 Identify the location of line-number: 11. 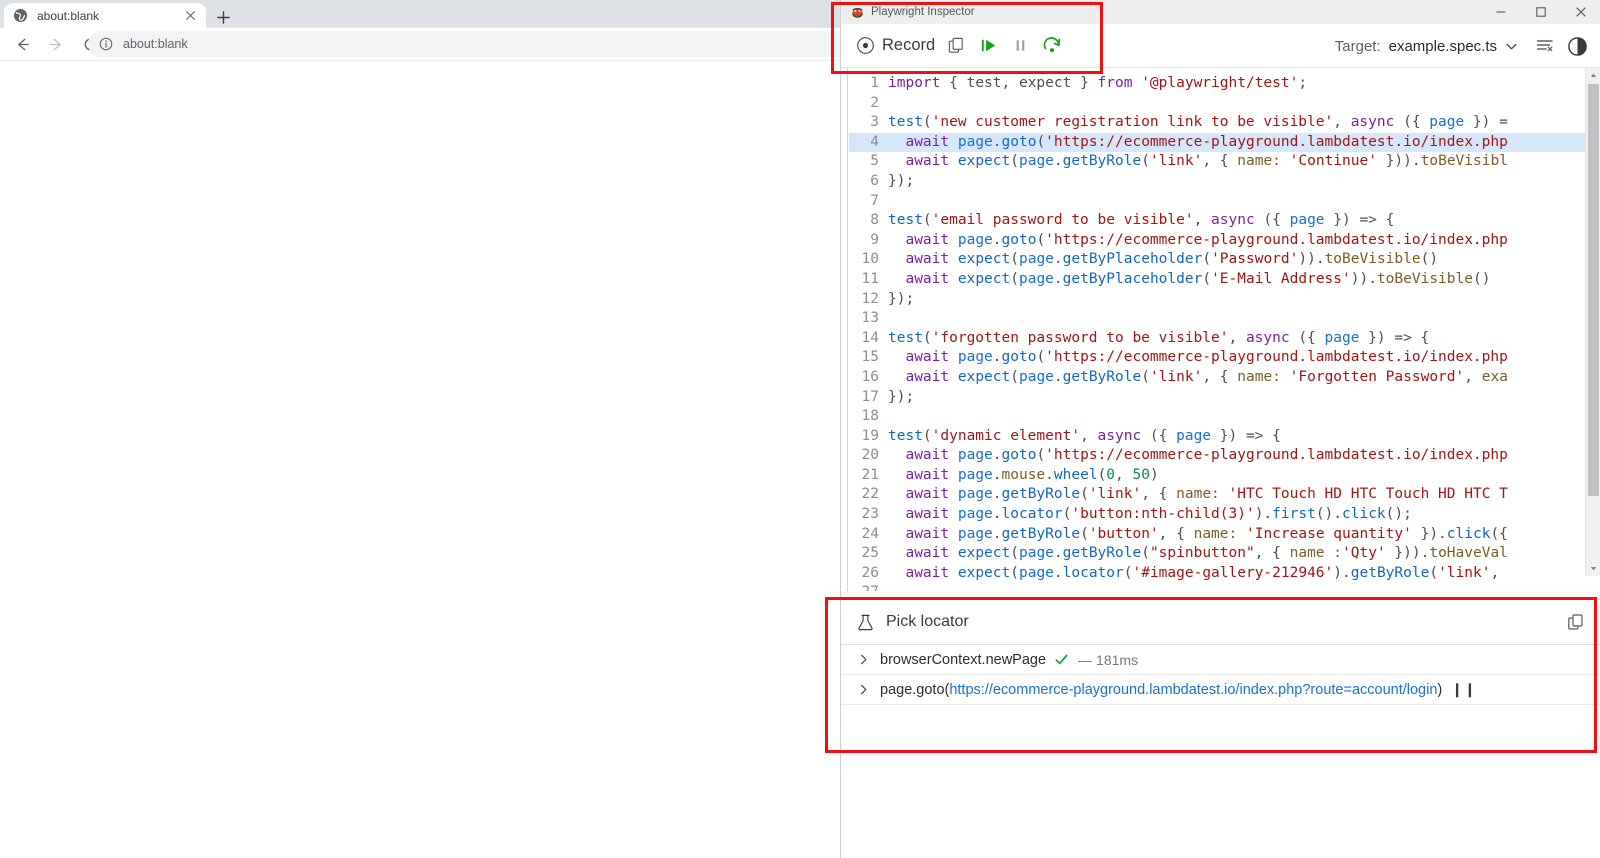
(870, 278).